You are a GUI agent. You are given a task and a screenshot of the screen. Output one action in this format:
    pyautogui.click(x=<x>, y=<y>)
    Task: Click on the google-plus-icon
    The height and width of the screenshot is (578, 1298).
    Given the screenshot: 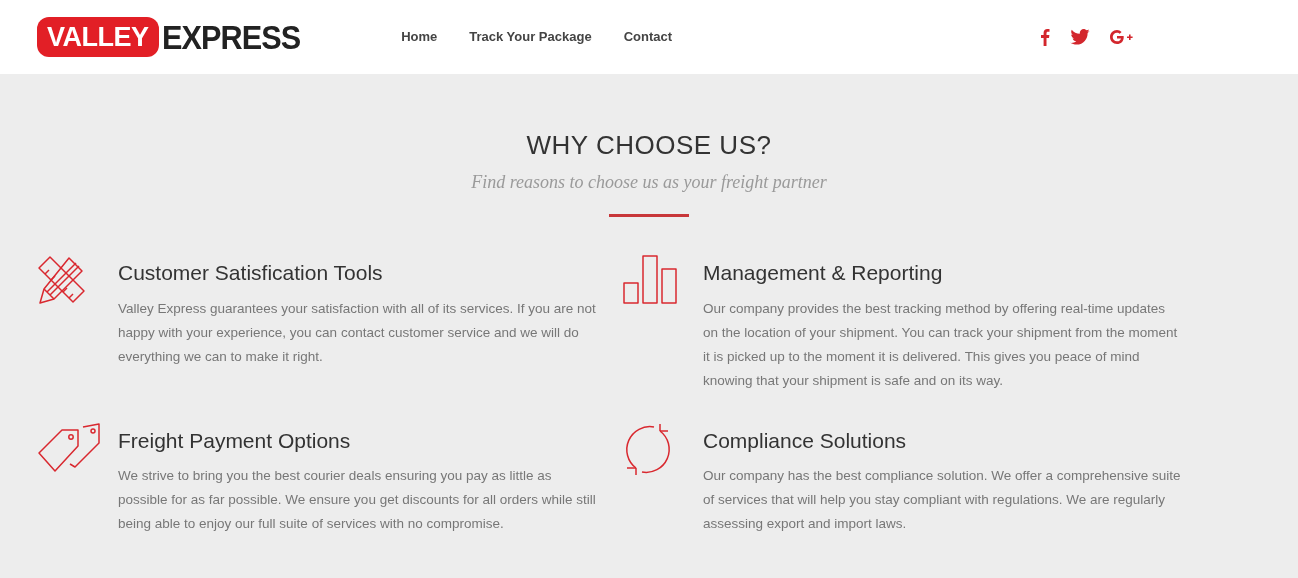 What is the action you would take?
    pyautogui.click(x=1121, y=37)
    